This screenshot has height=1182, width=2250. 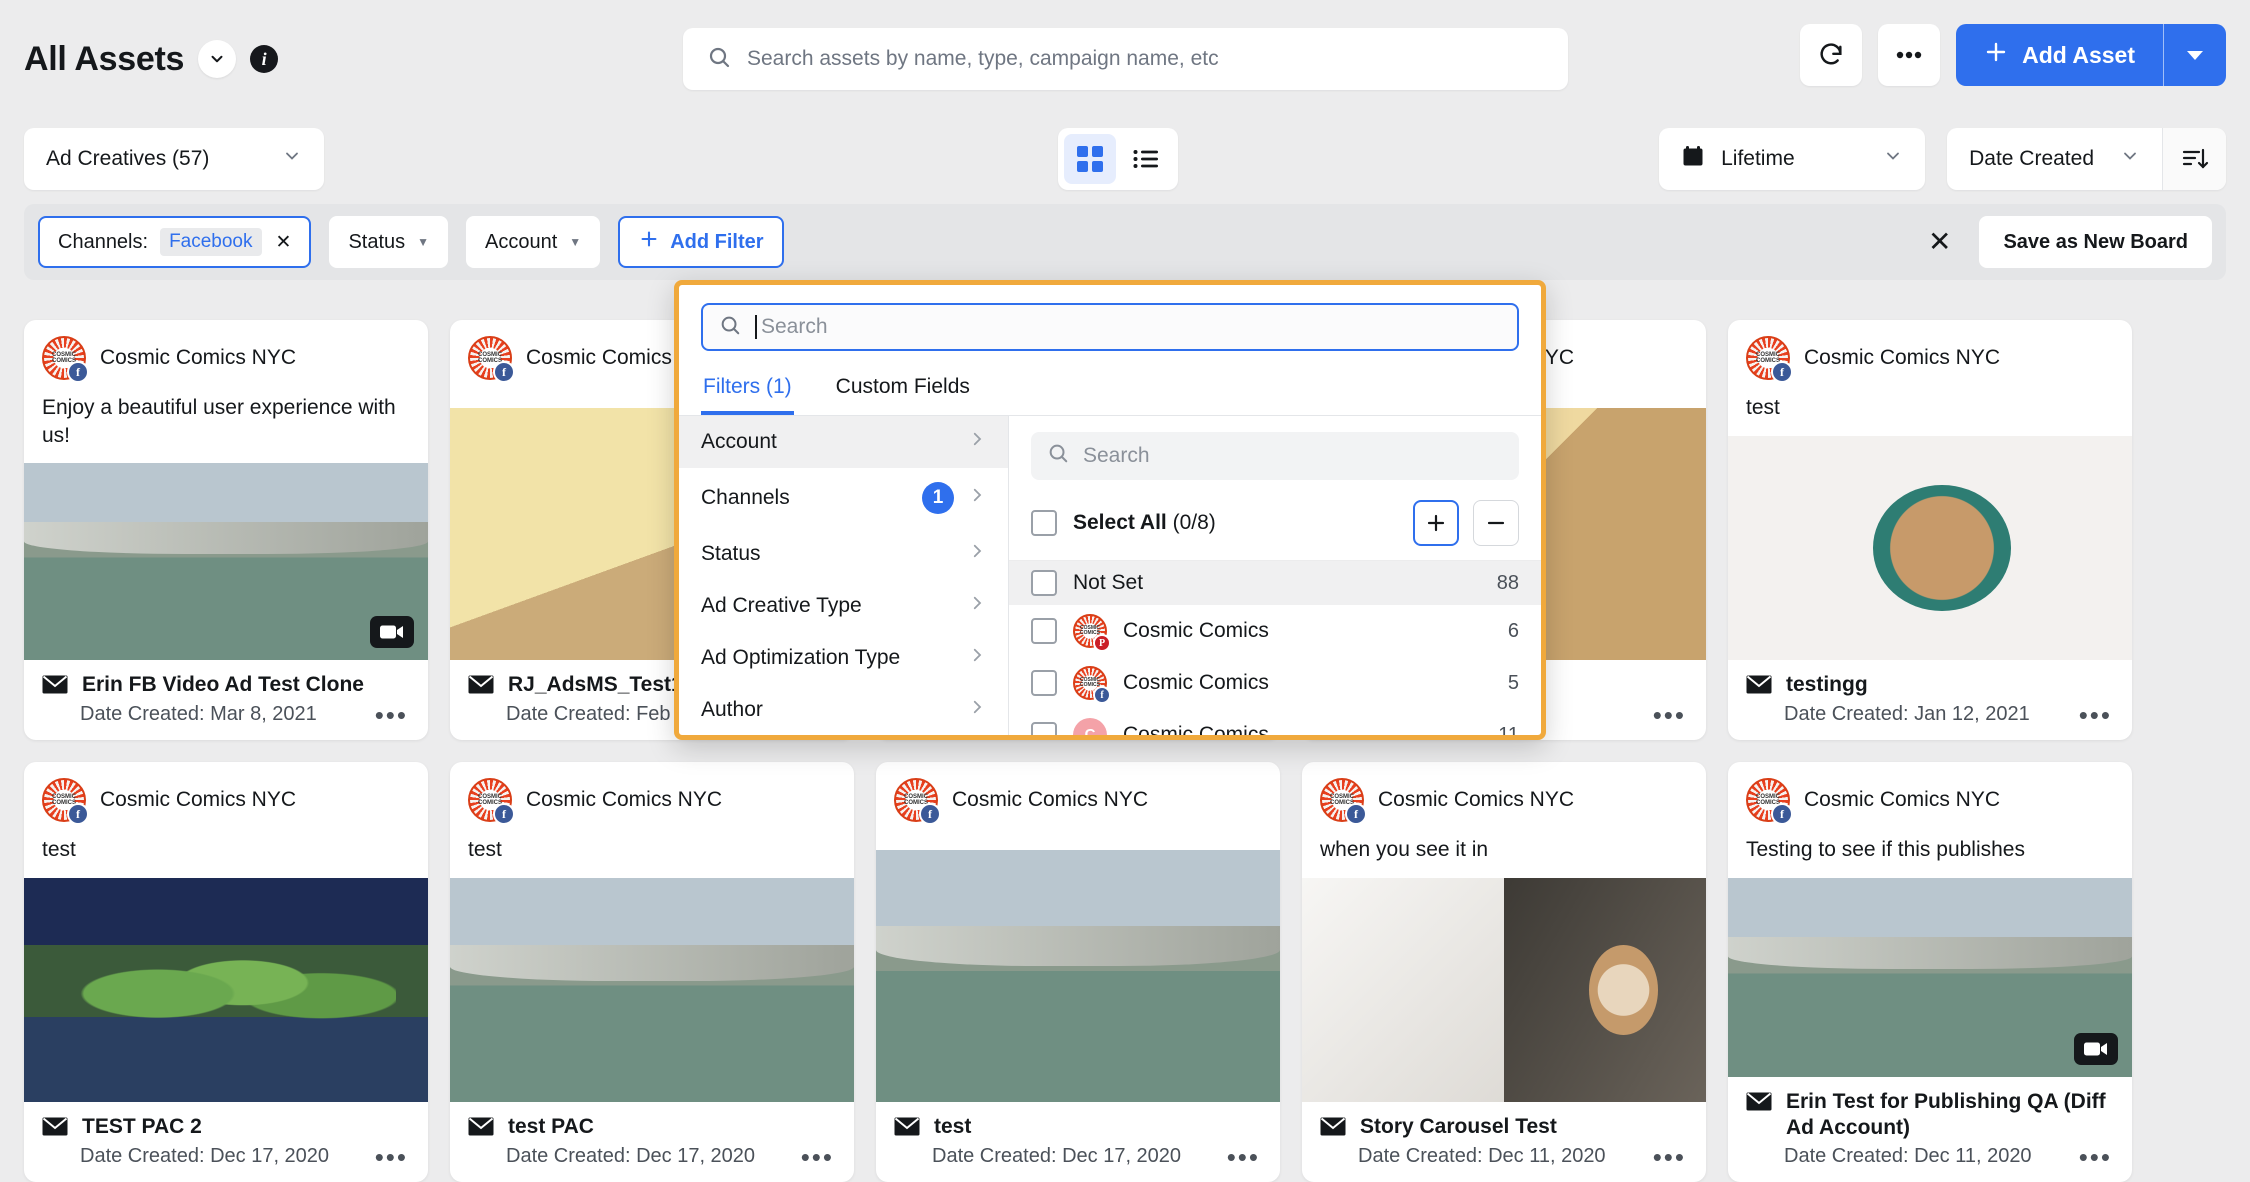 I want to click on caret-down-icon: ▼, so click(x=423, y=242).